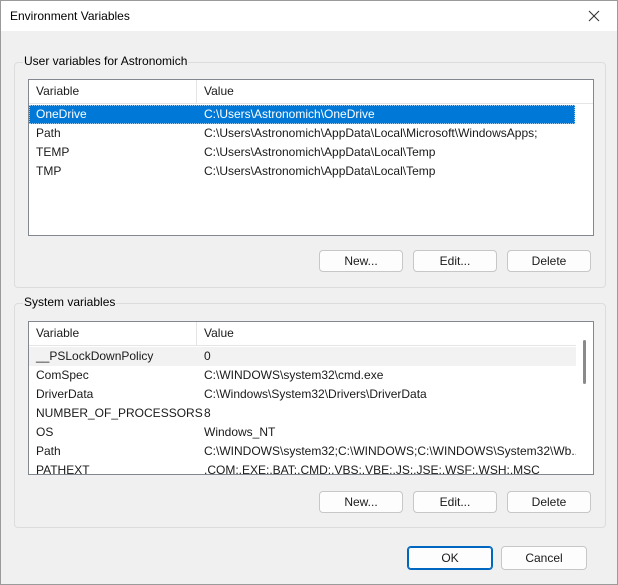 This screenshot has width=618, height=585. I want to click on variable-name: PATHEXT, so click(63, 469).